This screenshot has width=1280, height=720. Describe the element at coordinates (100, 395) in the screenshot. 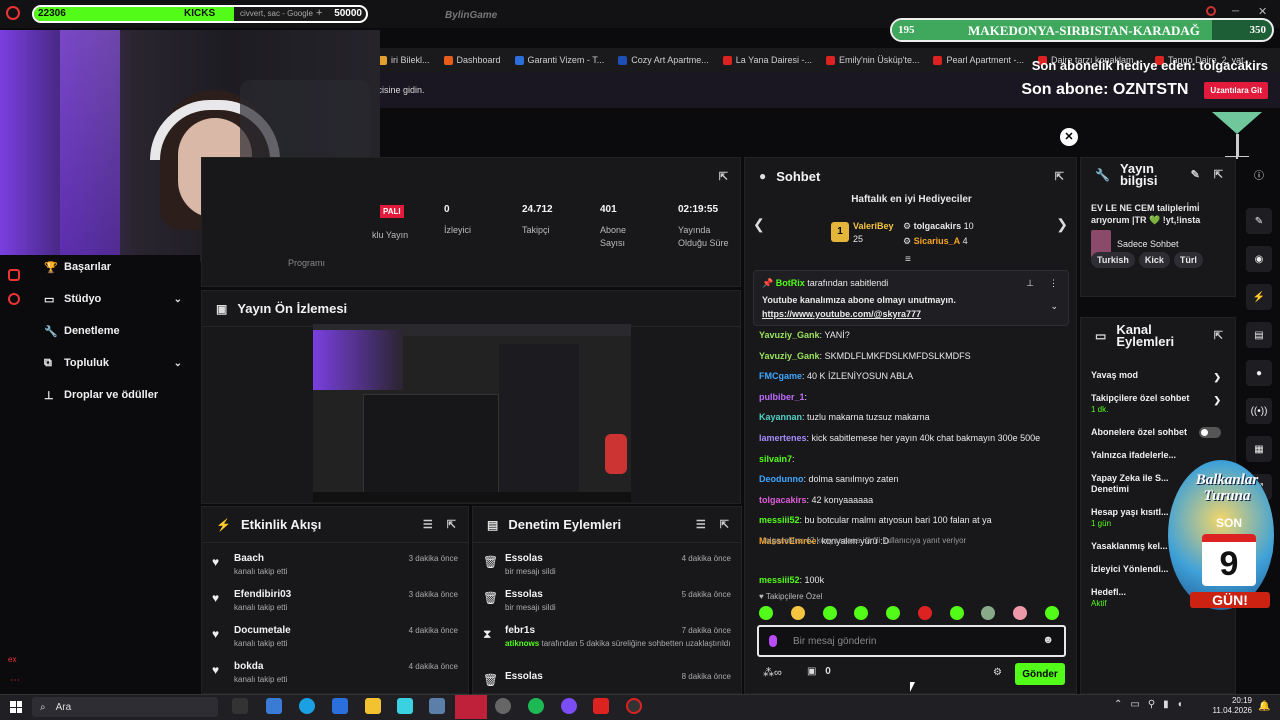

I see `nav-item: ⊥ Droplar ve ödüller` at that location.